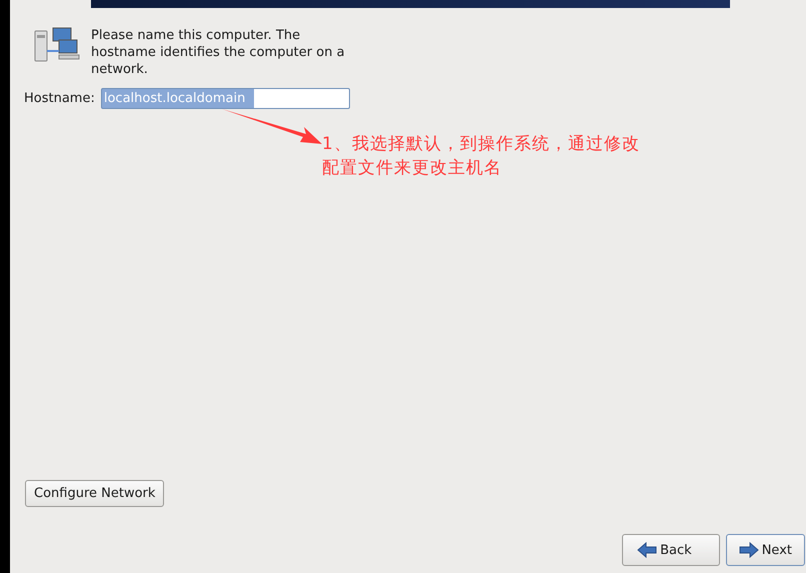  What do you see at coordinates (671, 550) in the screenshot?
I see `back-button: Back` at bounding box center [671, 550].